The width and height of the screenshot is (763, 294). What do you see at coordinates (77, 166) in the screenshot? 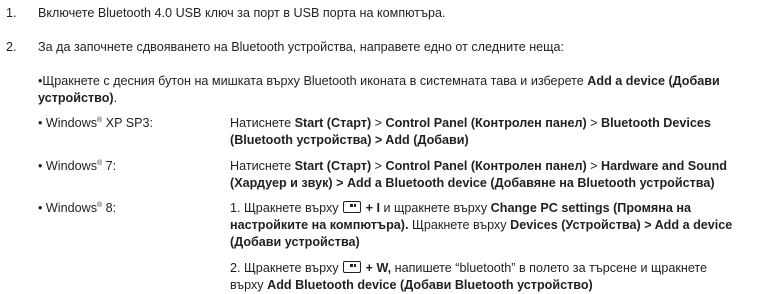
I see `os-label-win7: • Windows® 7:` at bounding box center [77, 166].